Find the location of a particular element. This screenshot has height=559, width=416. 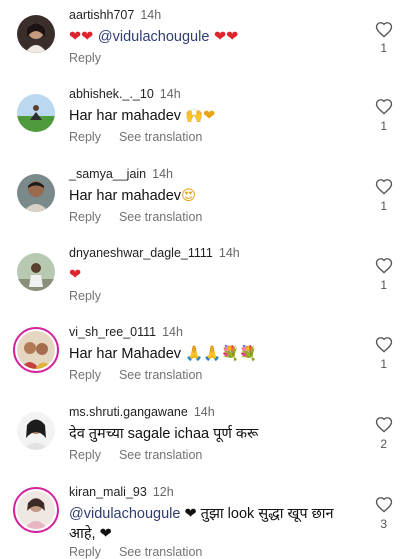

comment-meta: _samya__jain 14h is located at coordinates (121, 174).